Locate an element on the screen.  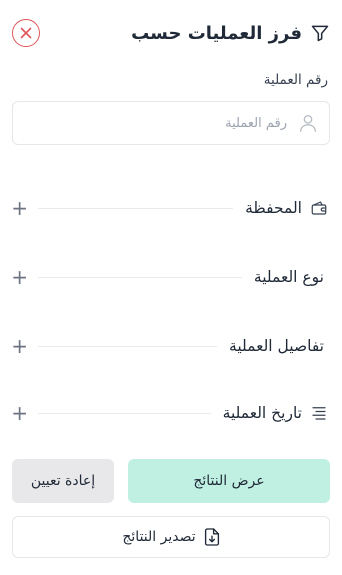
close-button is located at coordinates (26, 33).